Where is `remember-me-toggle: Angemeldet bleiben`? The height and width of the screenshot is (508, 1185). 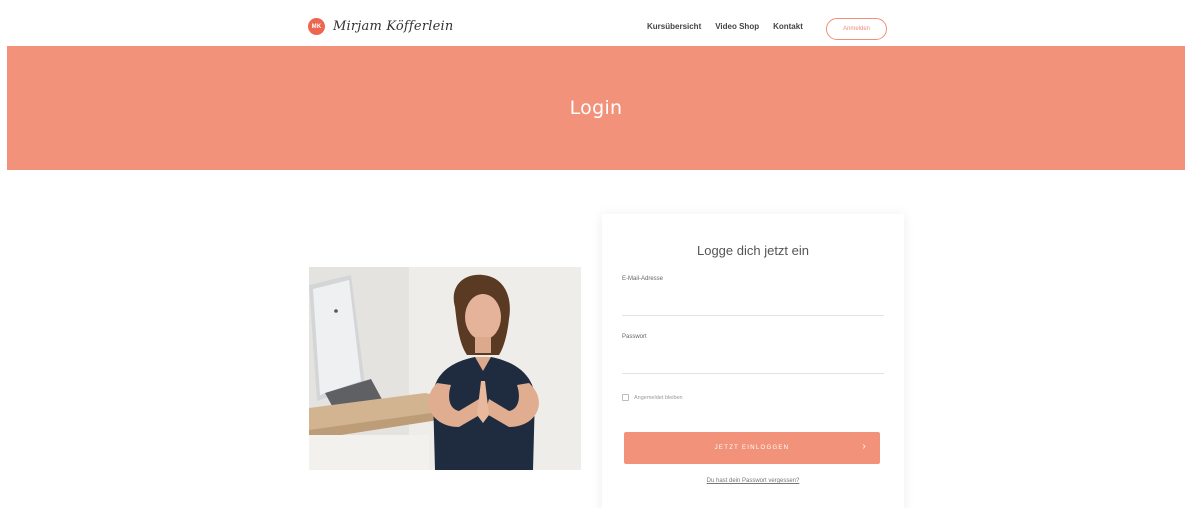
remember-me-toggle: Angemeldet bleiben is located at coordinates (652, 397).